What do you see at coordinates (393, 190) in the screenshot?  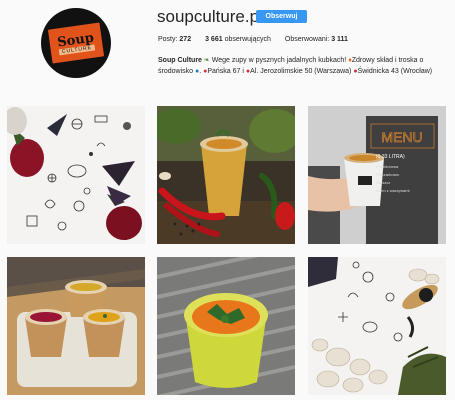 I see `menu-item-4: Krem z warzywami` at bounding box center [393, 190].